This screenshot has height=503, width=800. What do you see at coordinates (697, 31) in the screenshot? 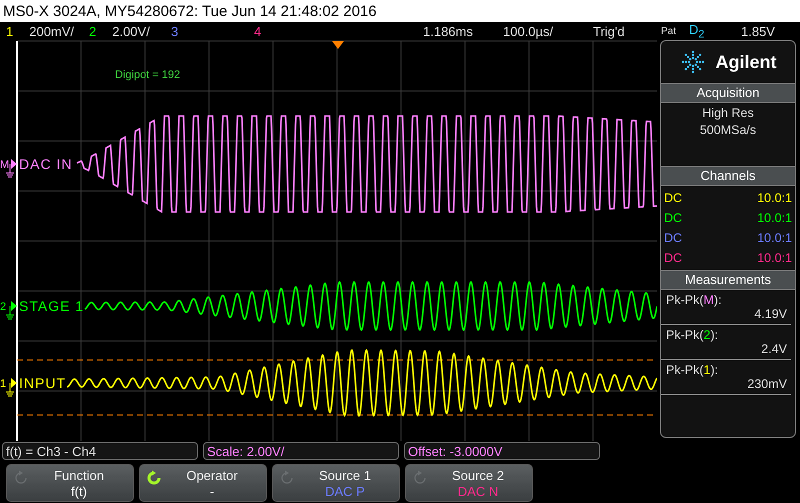
I see `trigger-source: D$_{2}$` at bounding box center [697, 31].